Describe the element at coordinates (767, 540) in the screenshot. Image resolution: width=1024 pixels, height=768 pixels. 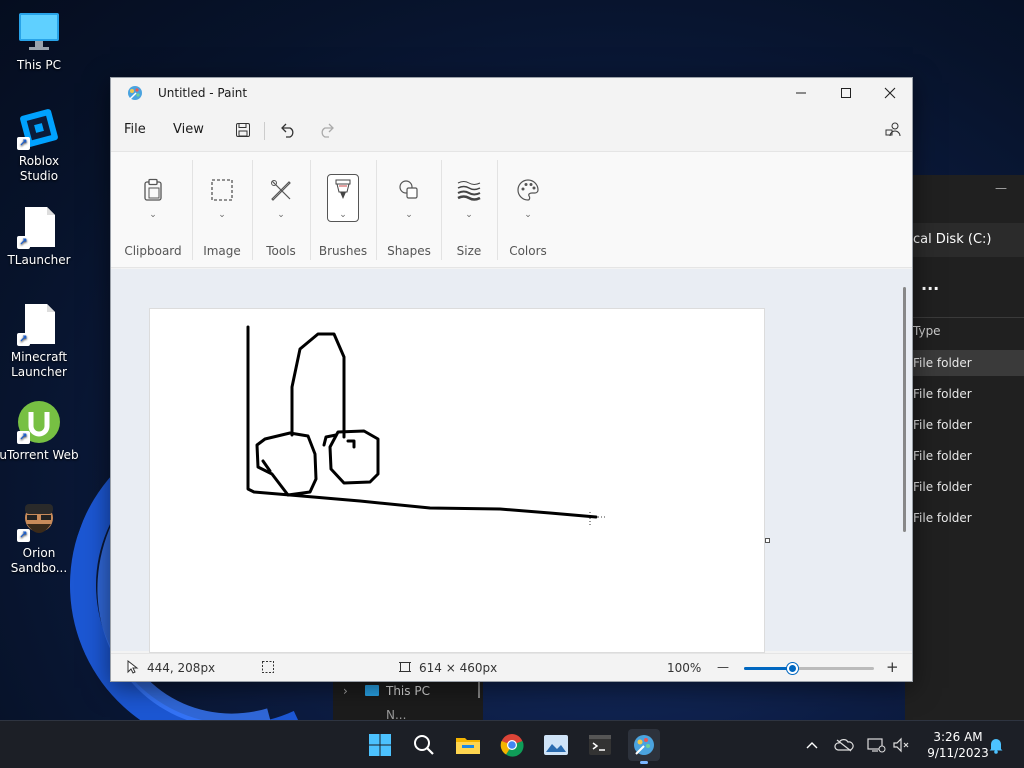
I see `canvas-resize-handle` at that location.